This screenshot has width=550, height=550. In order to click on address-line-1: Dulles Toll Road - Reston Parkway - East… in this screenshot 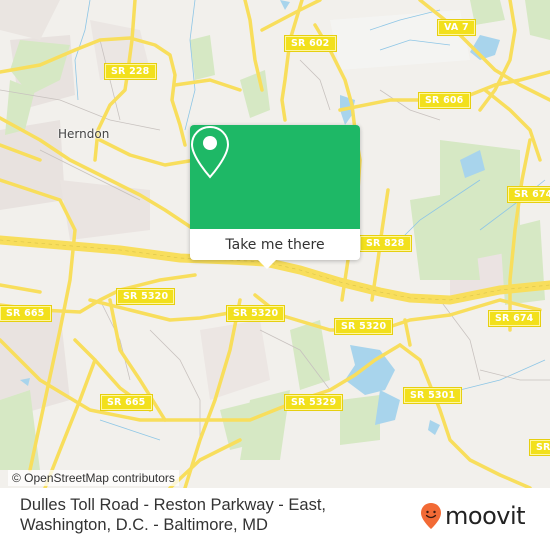, I will do `click(173, 505)`.